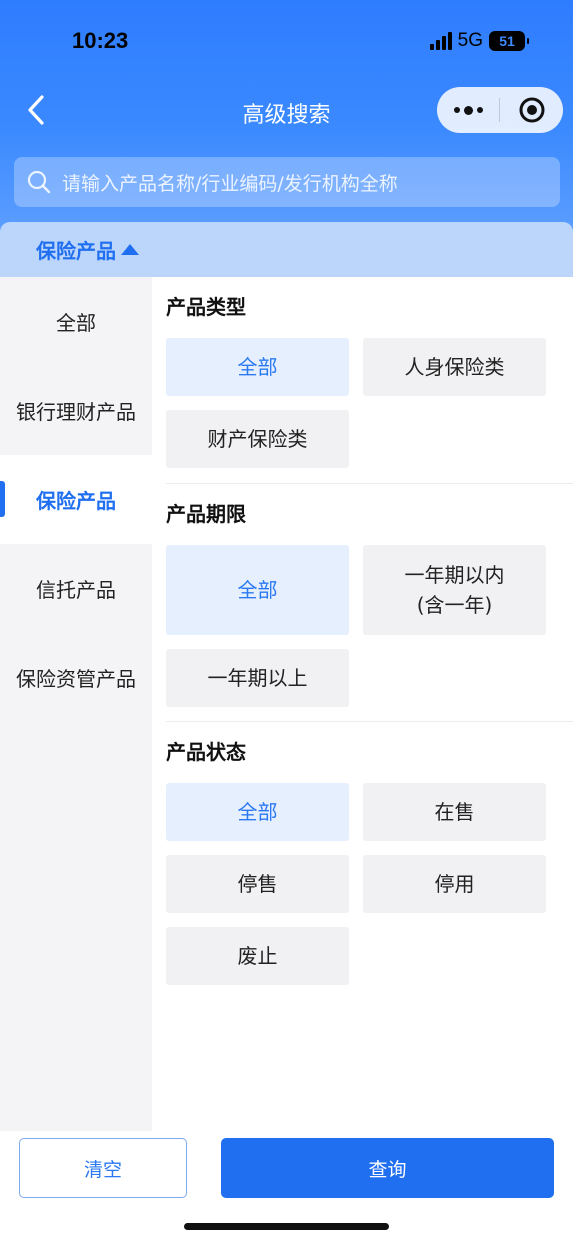 The width and height of the screenshot is (573, 1243). What do you see at coordinates (257, 439) in the screenshot?
I see `option-type-property: 财产保险类` at bounding box center [257, 439].